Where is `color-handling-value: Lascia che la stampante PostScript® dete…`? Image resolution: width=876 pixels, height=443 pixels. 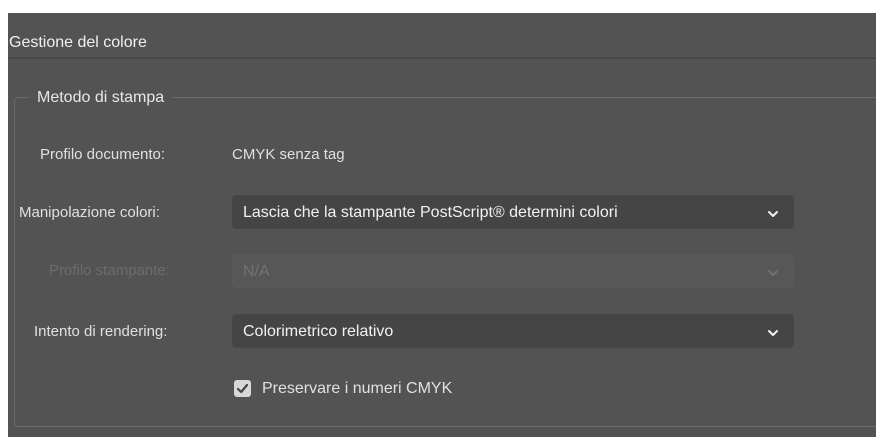 color-handling-value: Lascia che la stampante PostScript® dete… is located at coordinates (430, 212).